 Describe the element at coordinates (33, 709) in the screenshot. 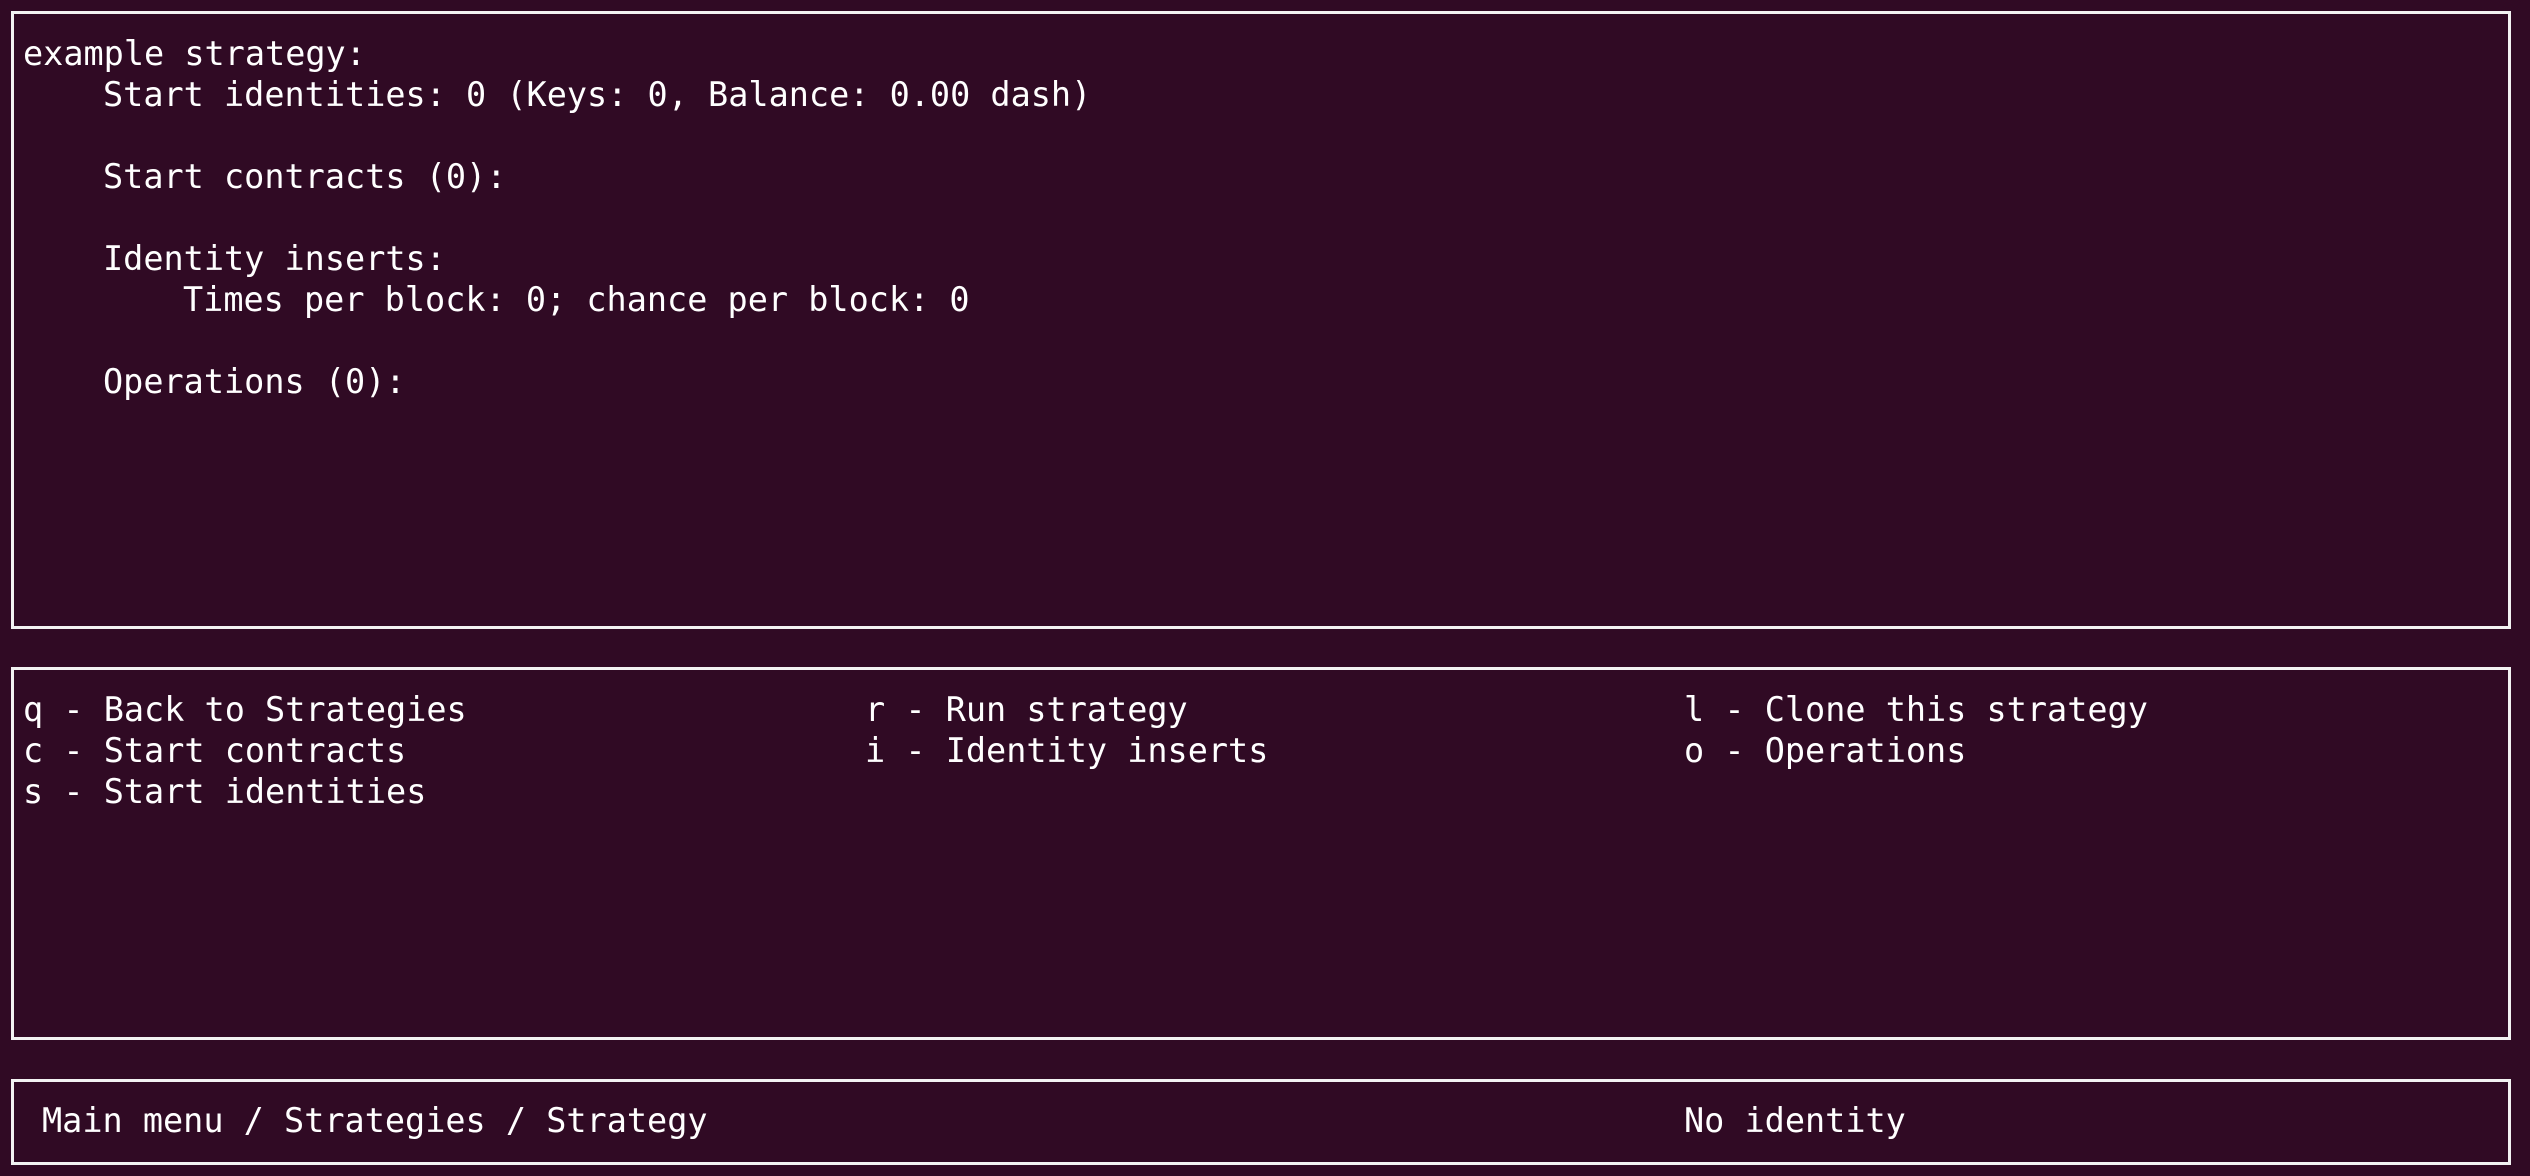

I see `key-letter: q` at that location.